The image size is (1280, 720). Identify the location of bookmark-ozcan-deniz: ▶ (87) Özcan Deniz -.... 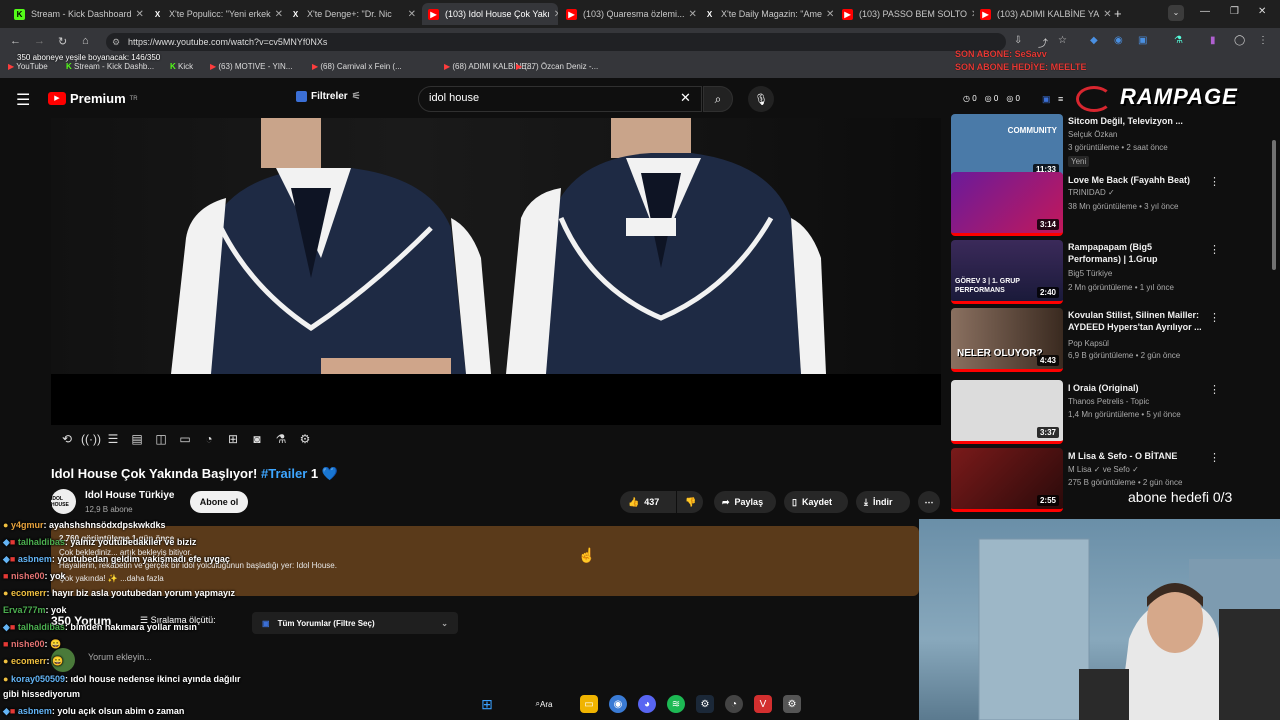
(557, 66).